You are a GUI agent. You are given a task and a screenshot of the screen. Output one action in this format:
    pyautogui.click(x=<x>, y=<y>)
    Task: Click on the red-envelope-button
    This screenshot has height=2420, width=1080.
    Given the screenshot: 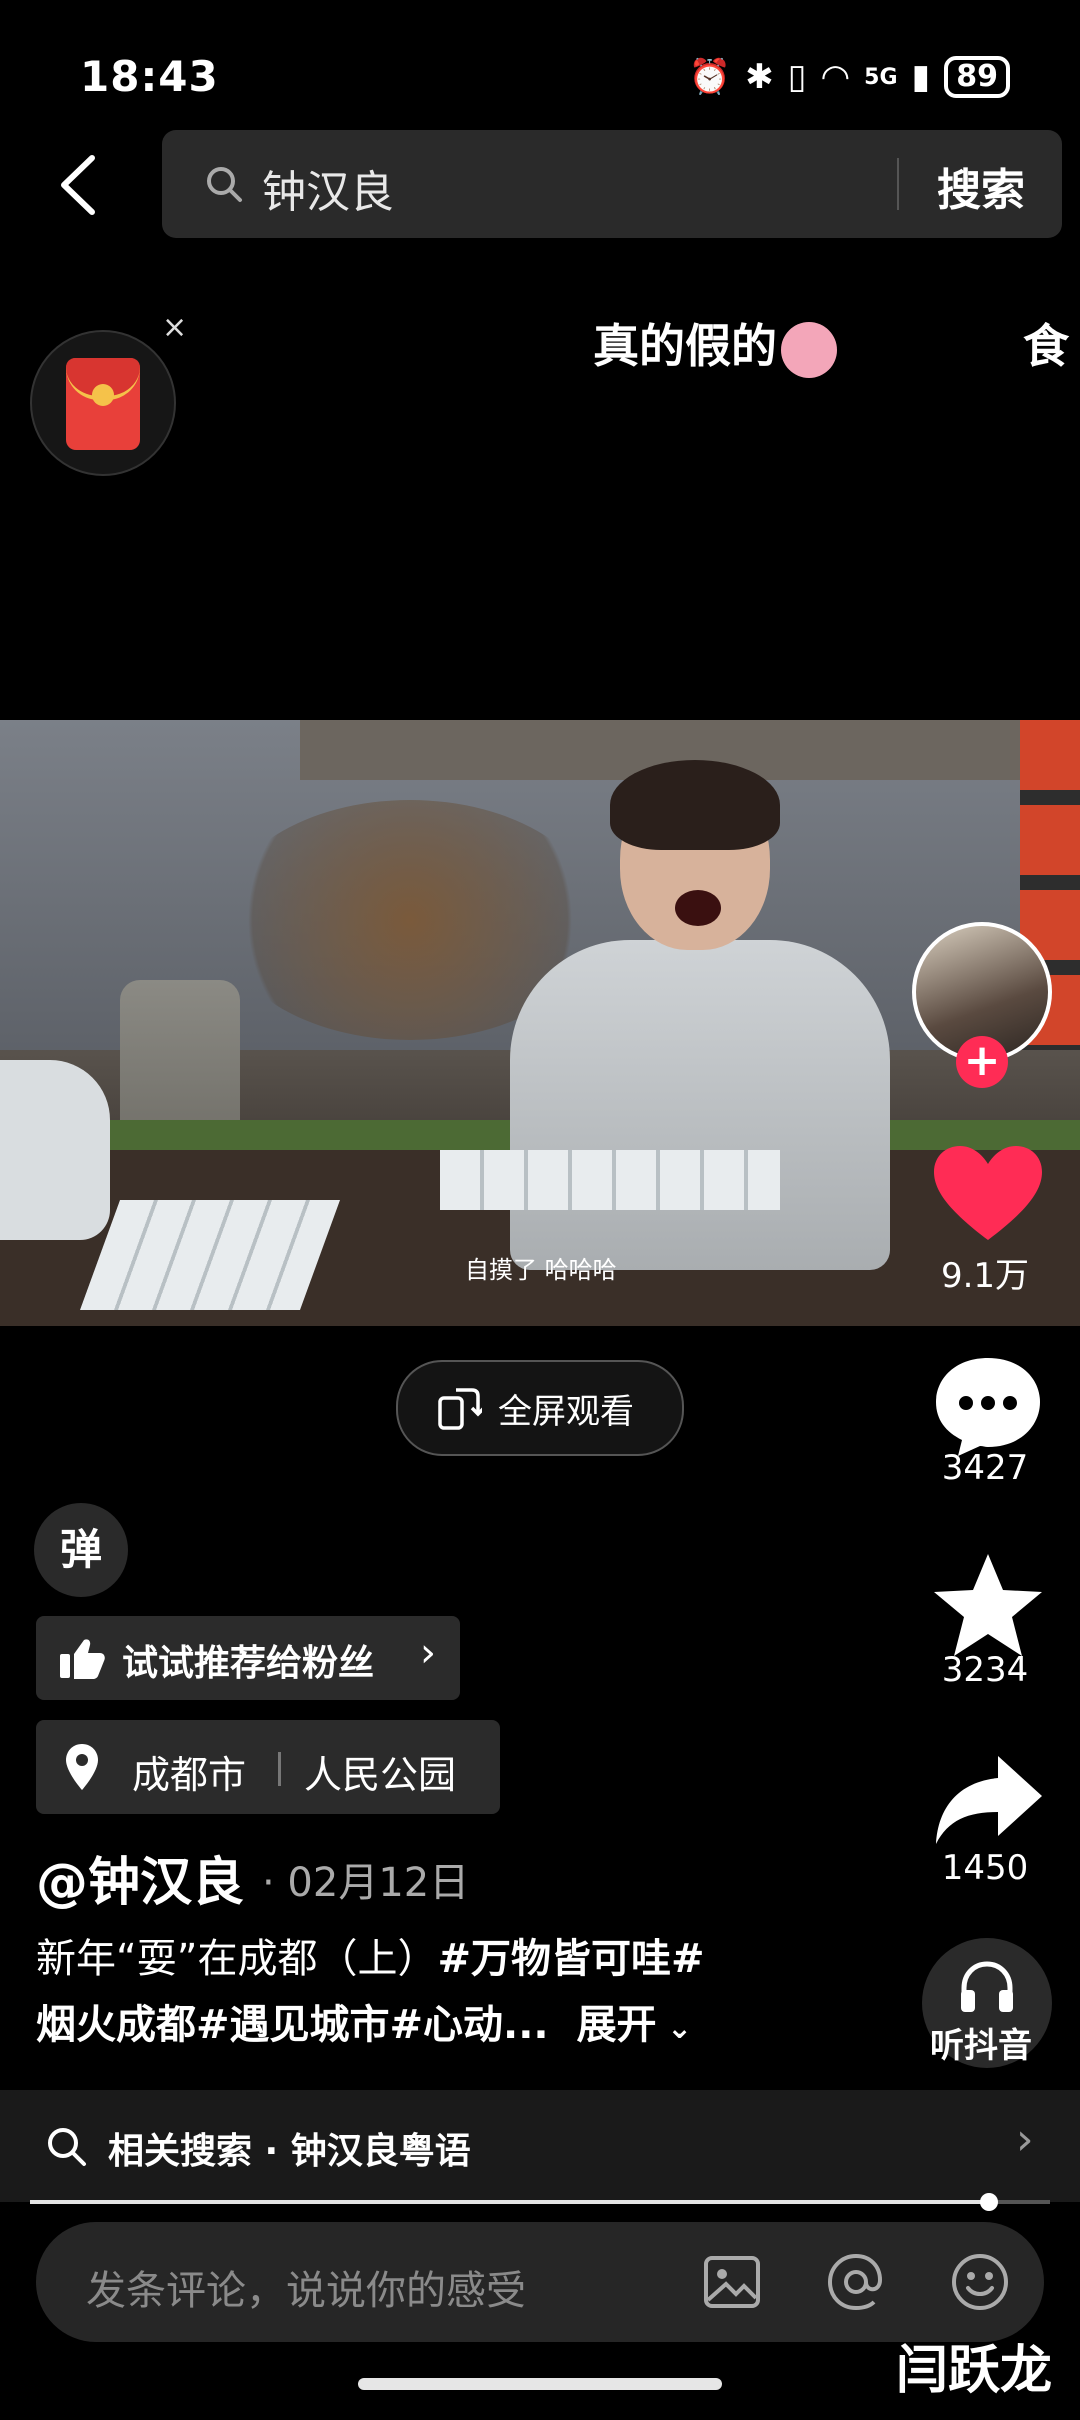 What is the action you would take?
    pyautogui.click(x=103, y=403)
    